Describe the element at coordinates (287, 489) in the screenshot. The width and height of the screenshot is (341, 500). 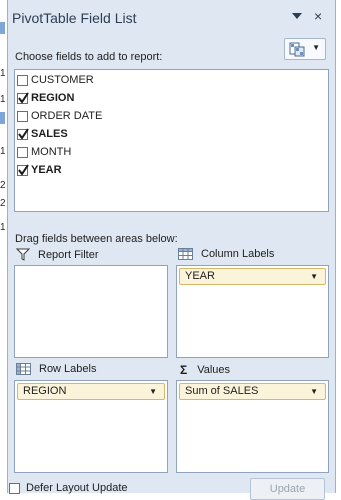
I see `update-button: Update` at that location.